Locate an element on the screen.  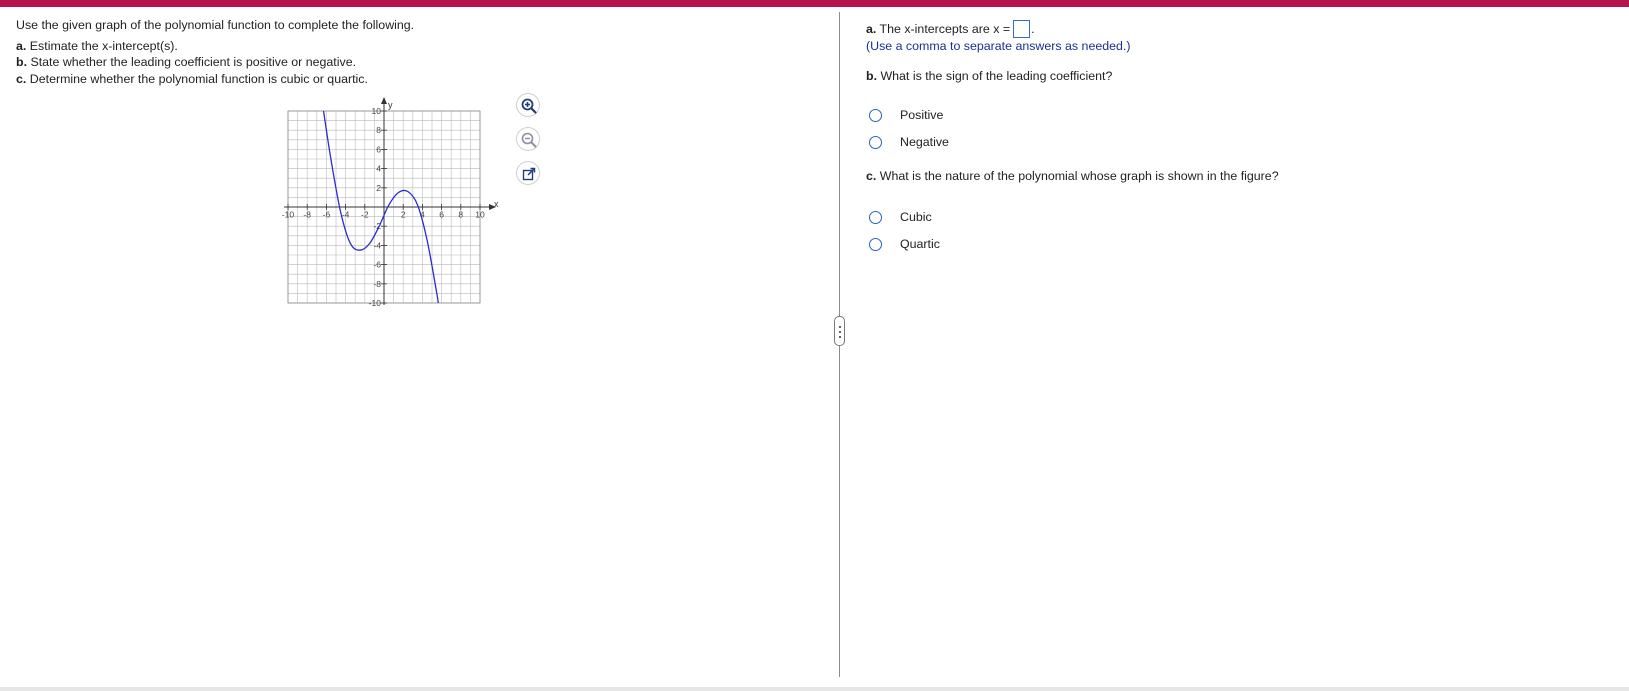
option-negative-label: Negative is located at coordinates (924, 142).